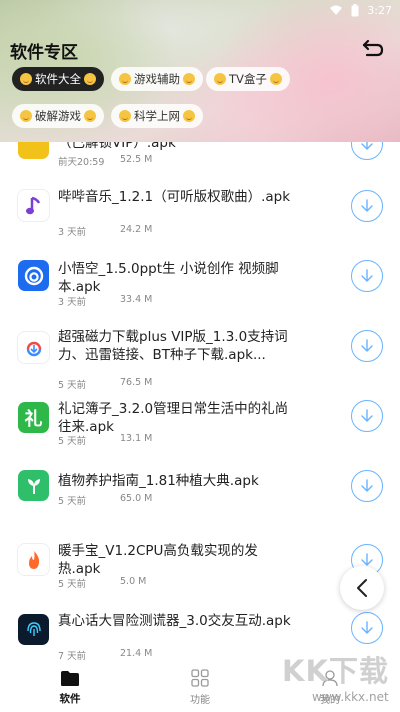 This screenshot has width=400, height=712. Describe the element at coordinates (200, 678) in the screenshot. I see `grid-icon` at that location.